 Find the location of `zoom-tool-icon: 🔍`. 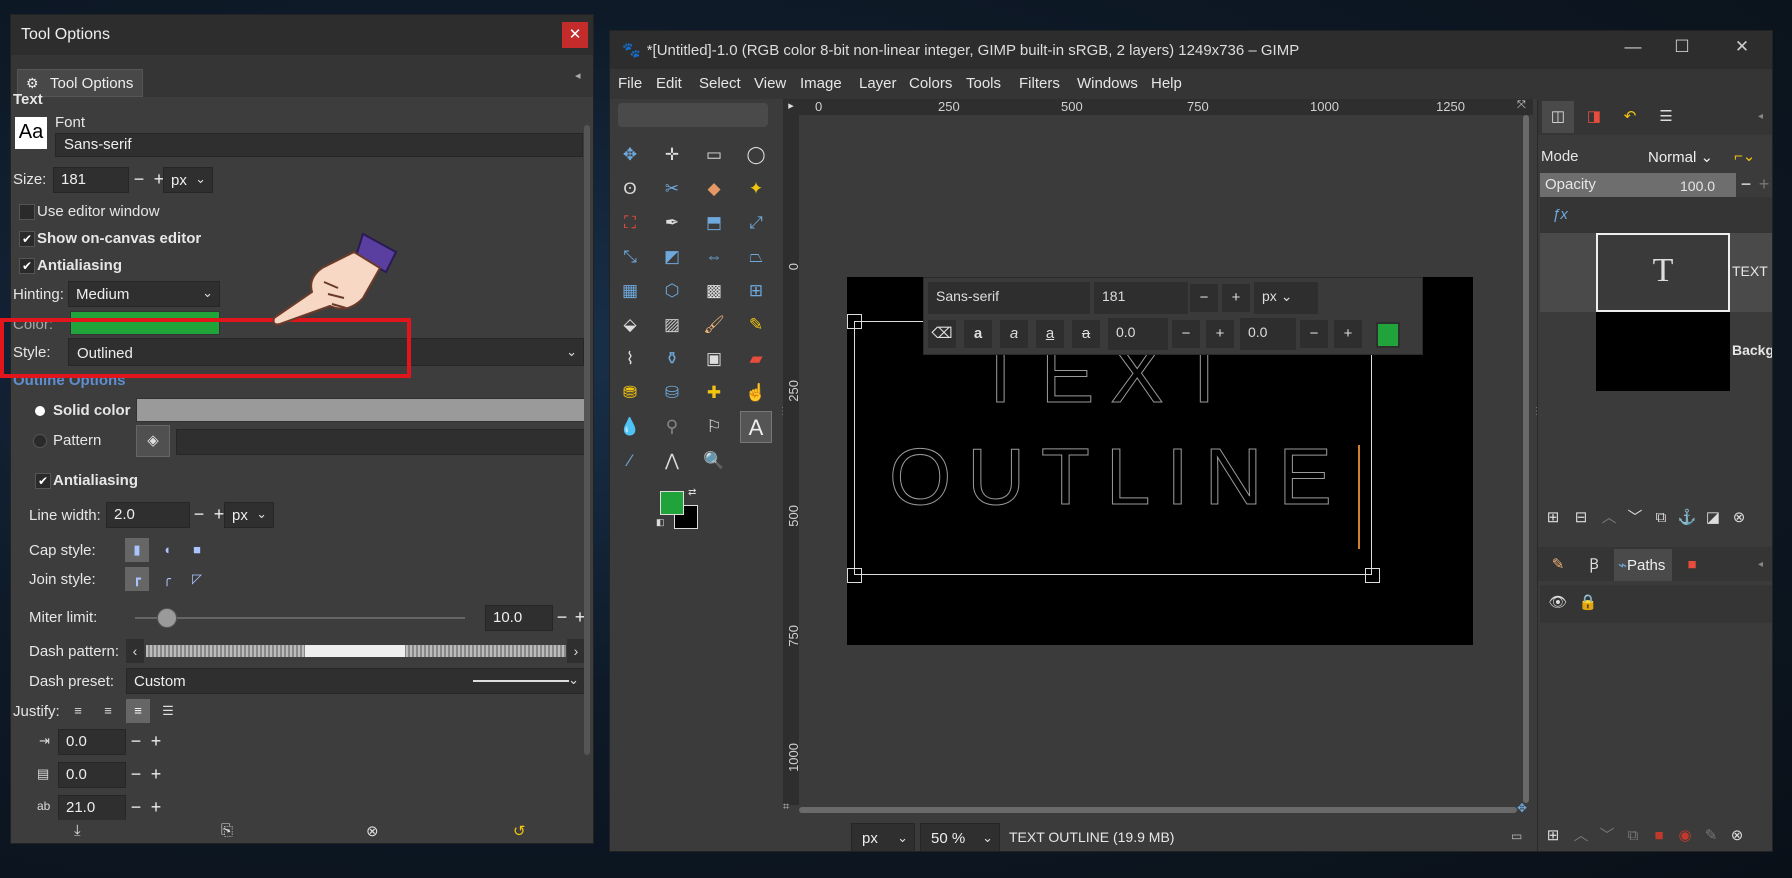

zoom-tool-icon: 🔍 is located at coordinates (714, 461).